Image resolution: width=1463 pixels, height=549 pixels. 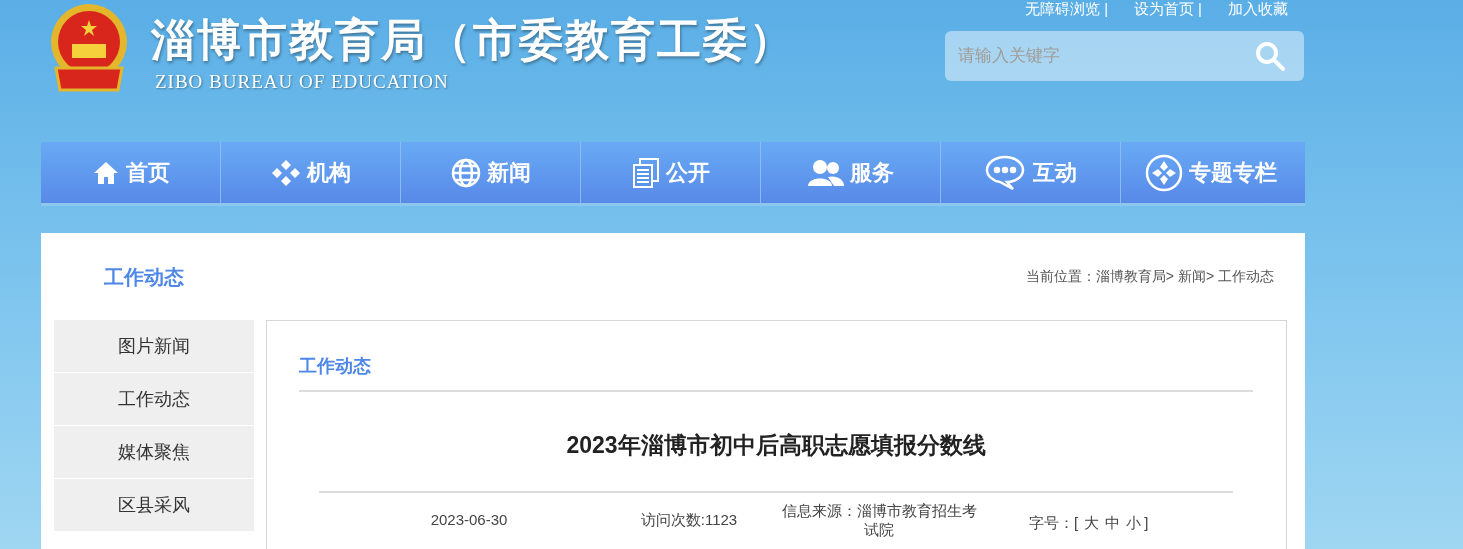 What do you see at coordinates (776, 445) in the screenshot?
I see `article-title: 2023年淄博市初中后高职志愿填报分数线` at bounding box center [776, 445].